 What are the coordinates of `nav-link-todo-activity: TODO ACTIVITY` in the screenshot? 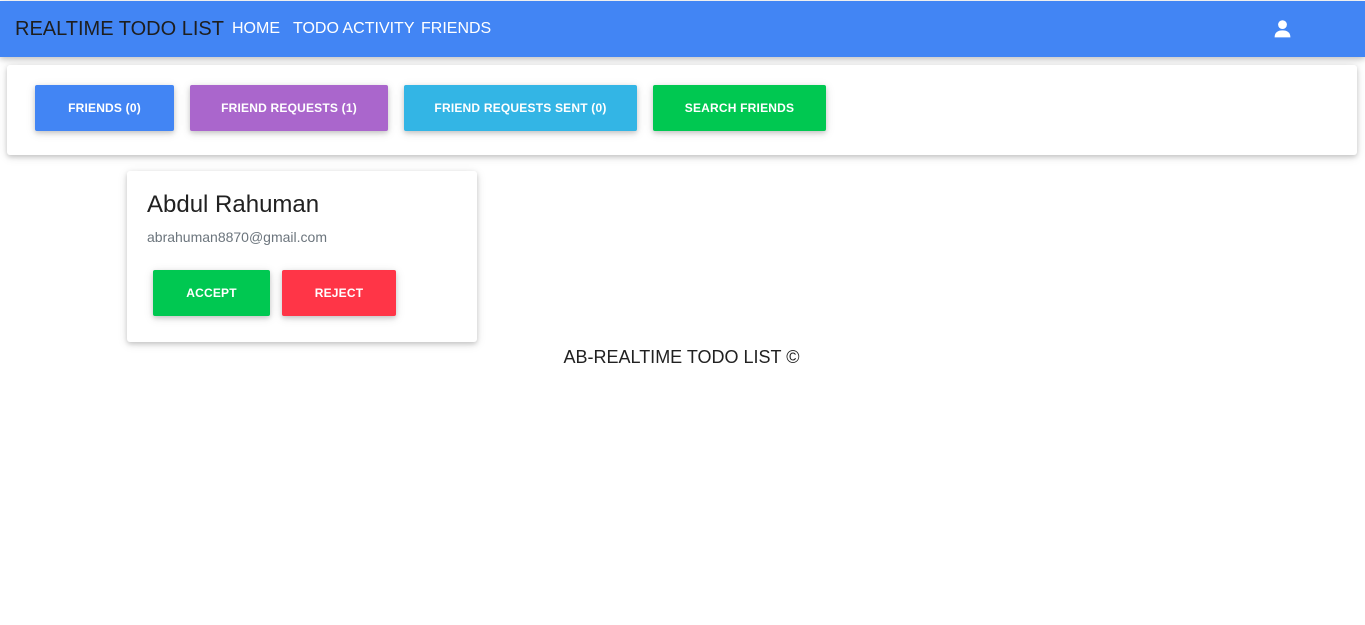 It's located at (354, 29).